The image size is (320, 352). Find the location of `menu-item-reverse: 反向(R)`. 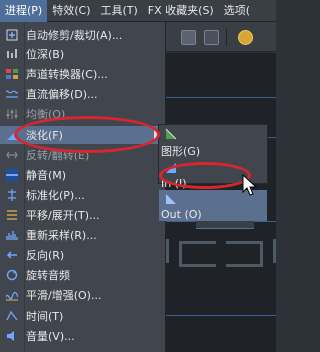

menu-item-reverse: 反向(R) is located at coordinates (83, 255).